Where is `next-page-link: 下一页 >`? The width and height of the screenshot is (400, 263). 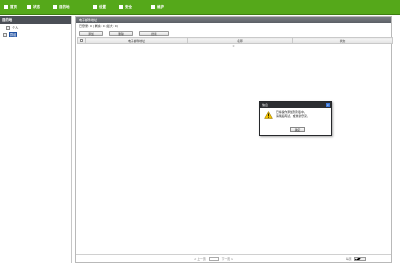
next-page-link: 下一页 > is located at coordinates (228, 259).